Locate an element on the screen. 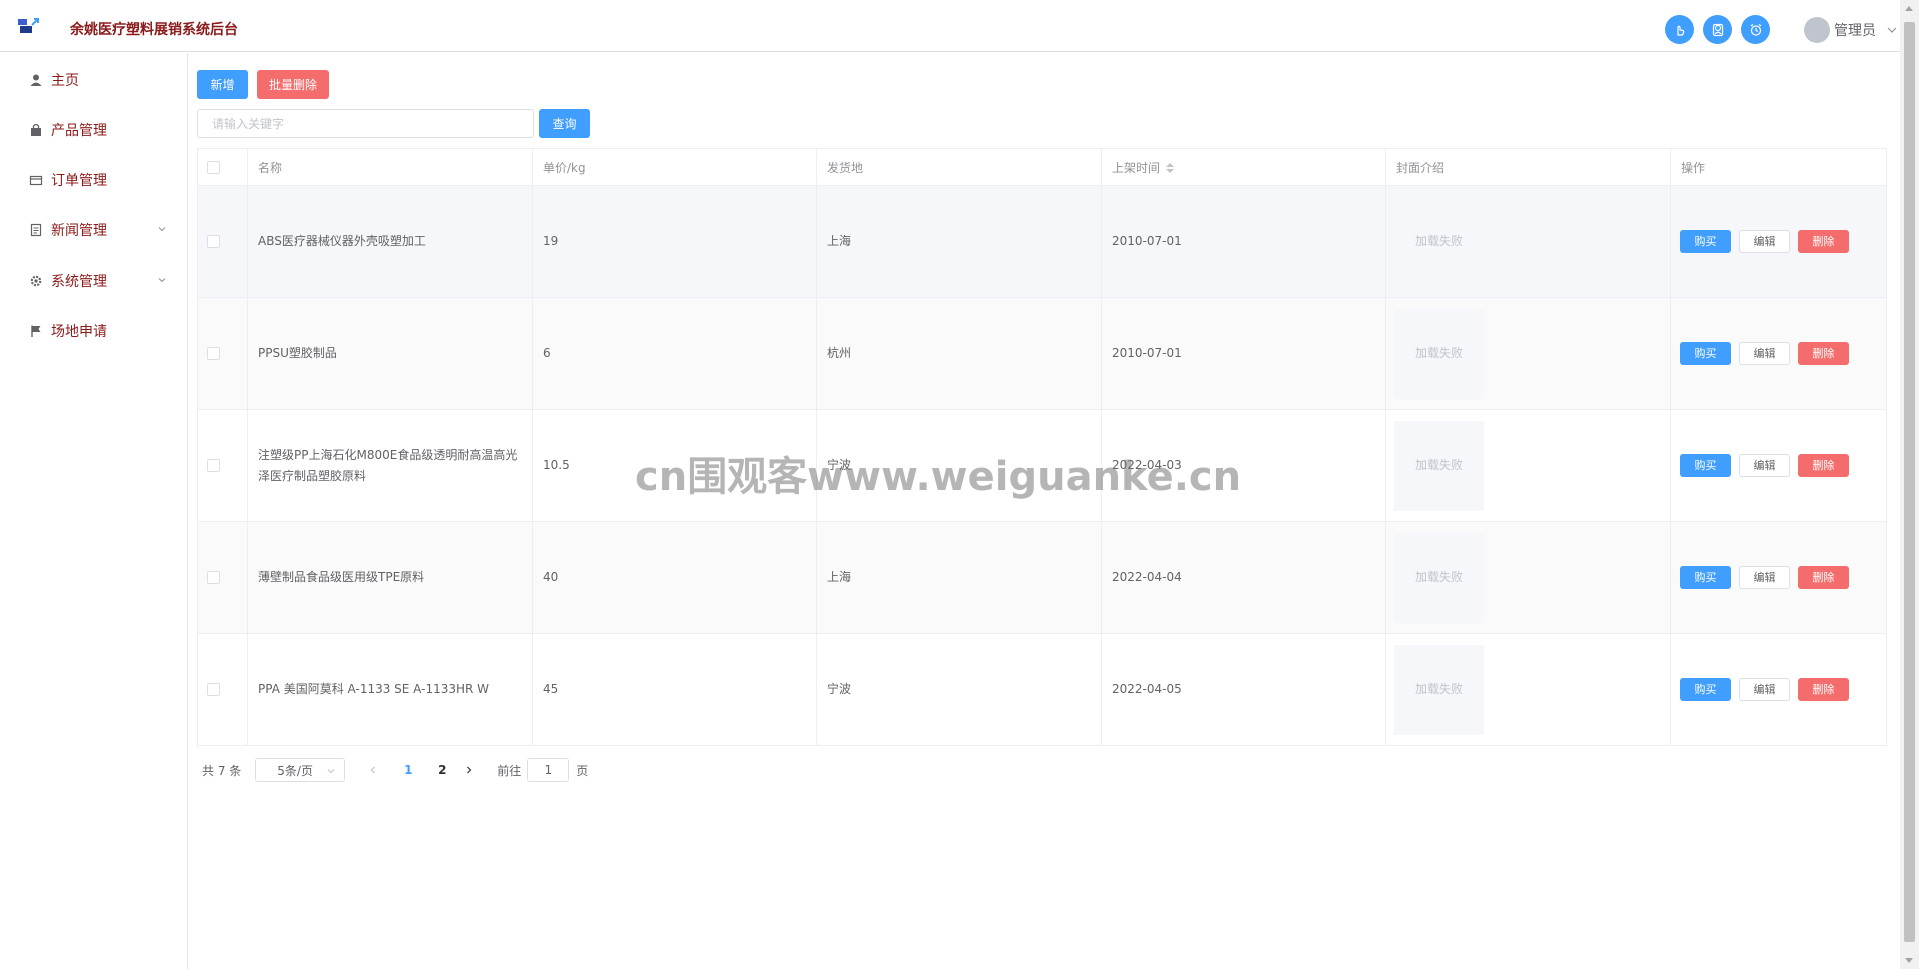  scroll-up-arrow-icon is located at coordinates (1909, 8).